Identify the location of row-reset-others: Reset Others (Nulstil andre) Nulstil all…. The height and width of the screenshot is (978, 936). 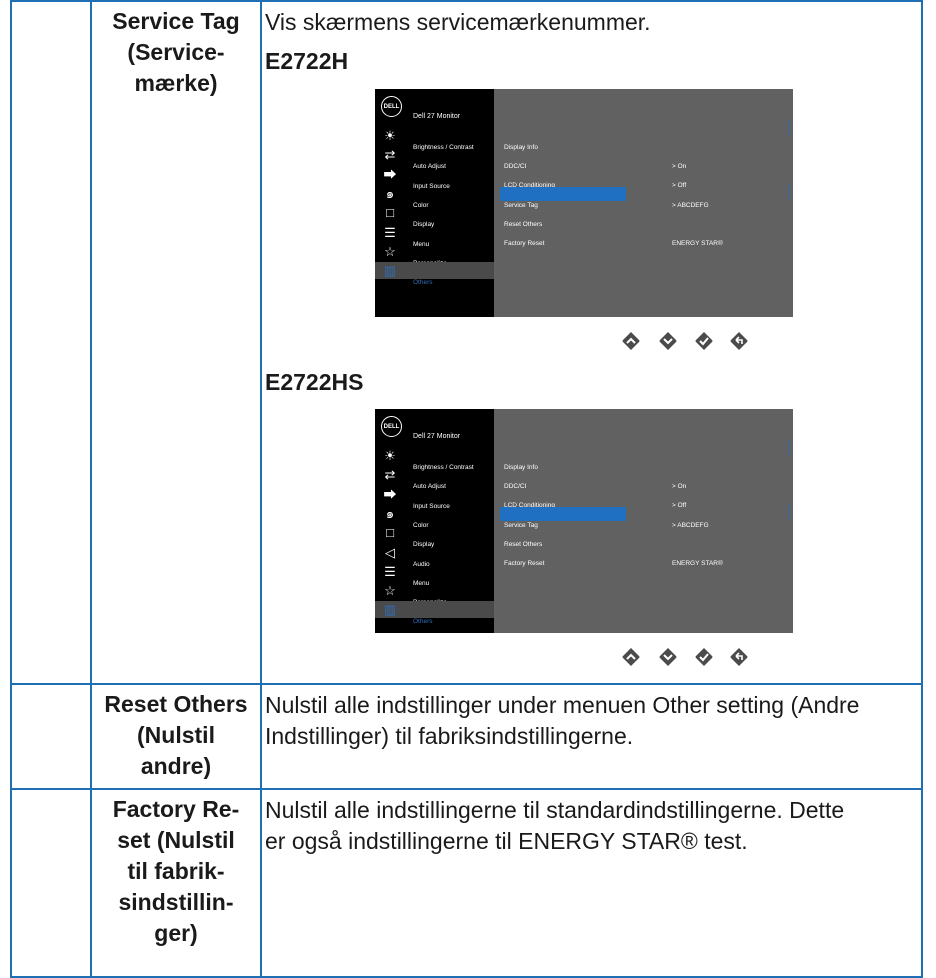
(466, 736).